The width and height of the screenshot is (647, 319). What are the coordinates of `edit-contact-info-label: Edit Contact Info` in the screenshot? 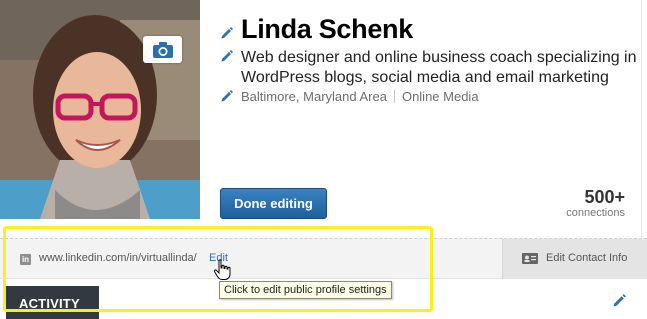 It's located at (587, 258).